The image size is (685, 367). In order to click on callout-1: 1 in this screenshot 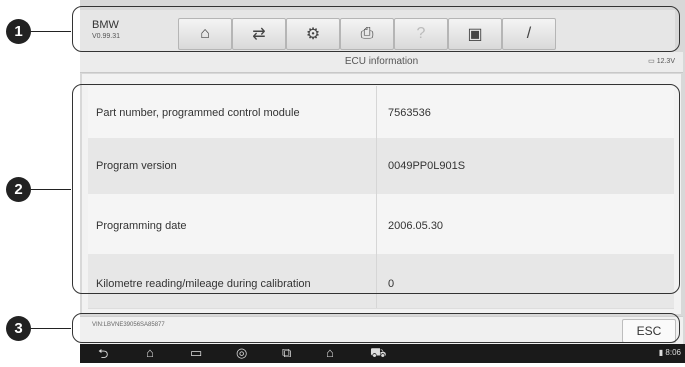, I will do `click(18, 31)`.